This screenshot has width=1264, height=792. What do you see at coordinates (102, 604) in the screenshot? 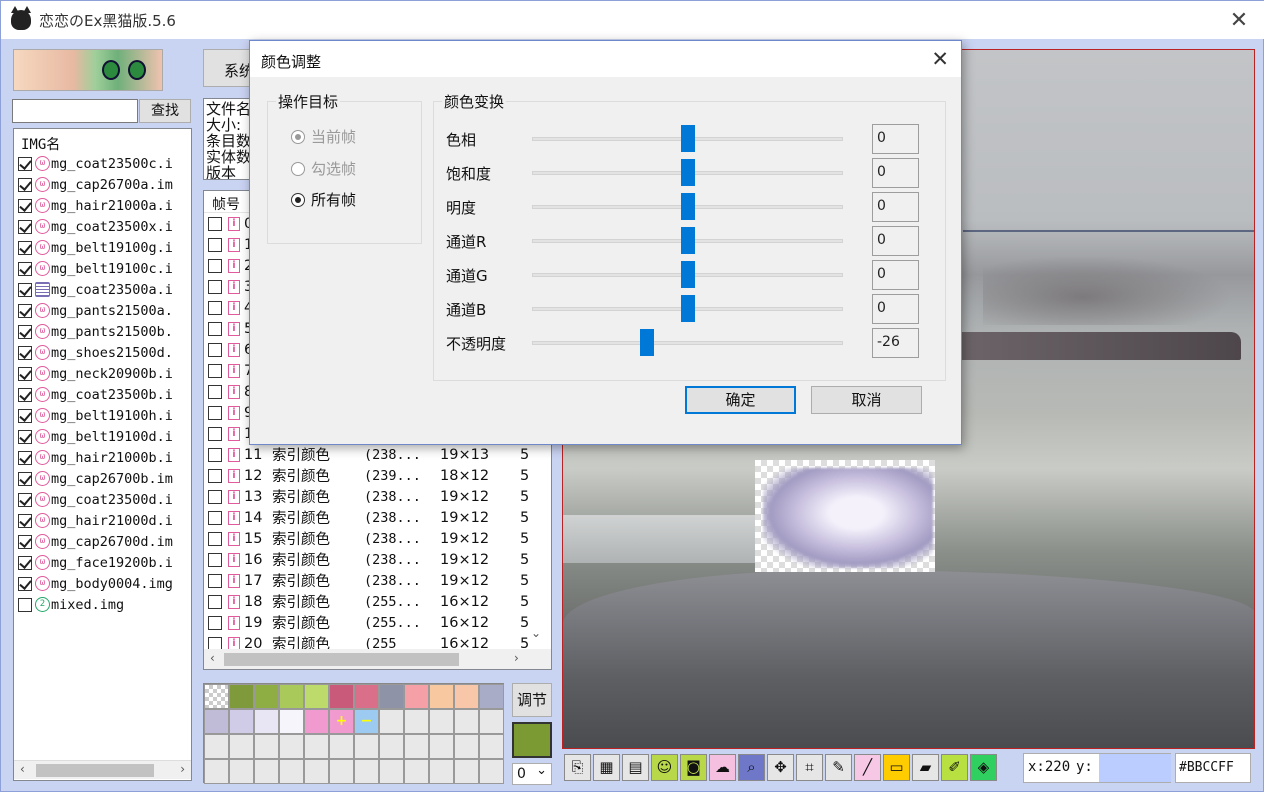
I see `img-list-item: 2 mixed.img` at bounding box center [102, 604].